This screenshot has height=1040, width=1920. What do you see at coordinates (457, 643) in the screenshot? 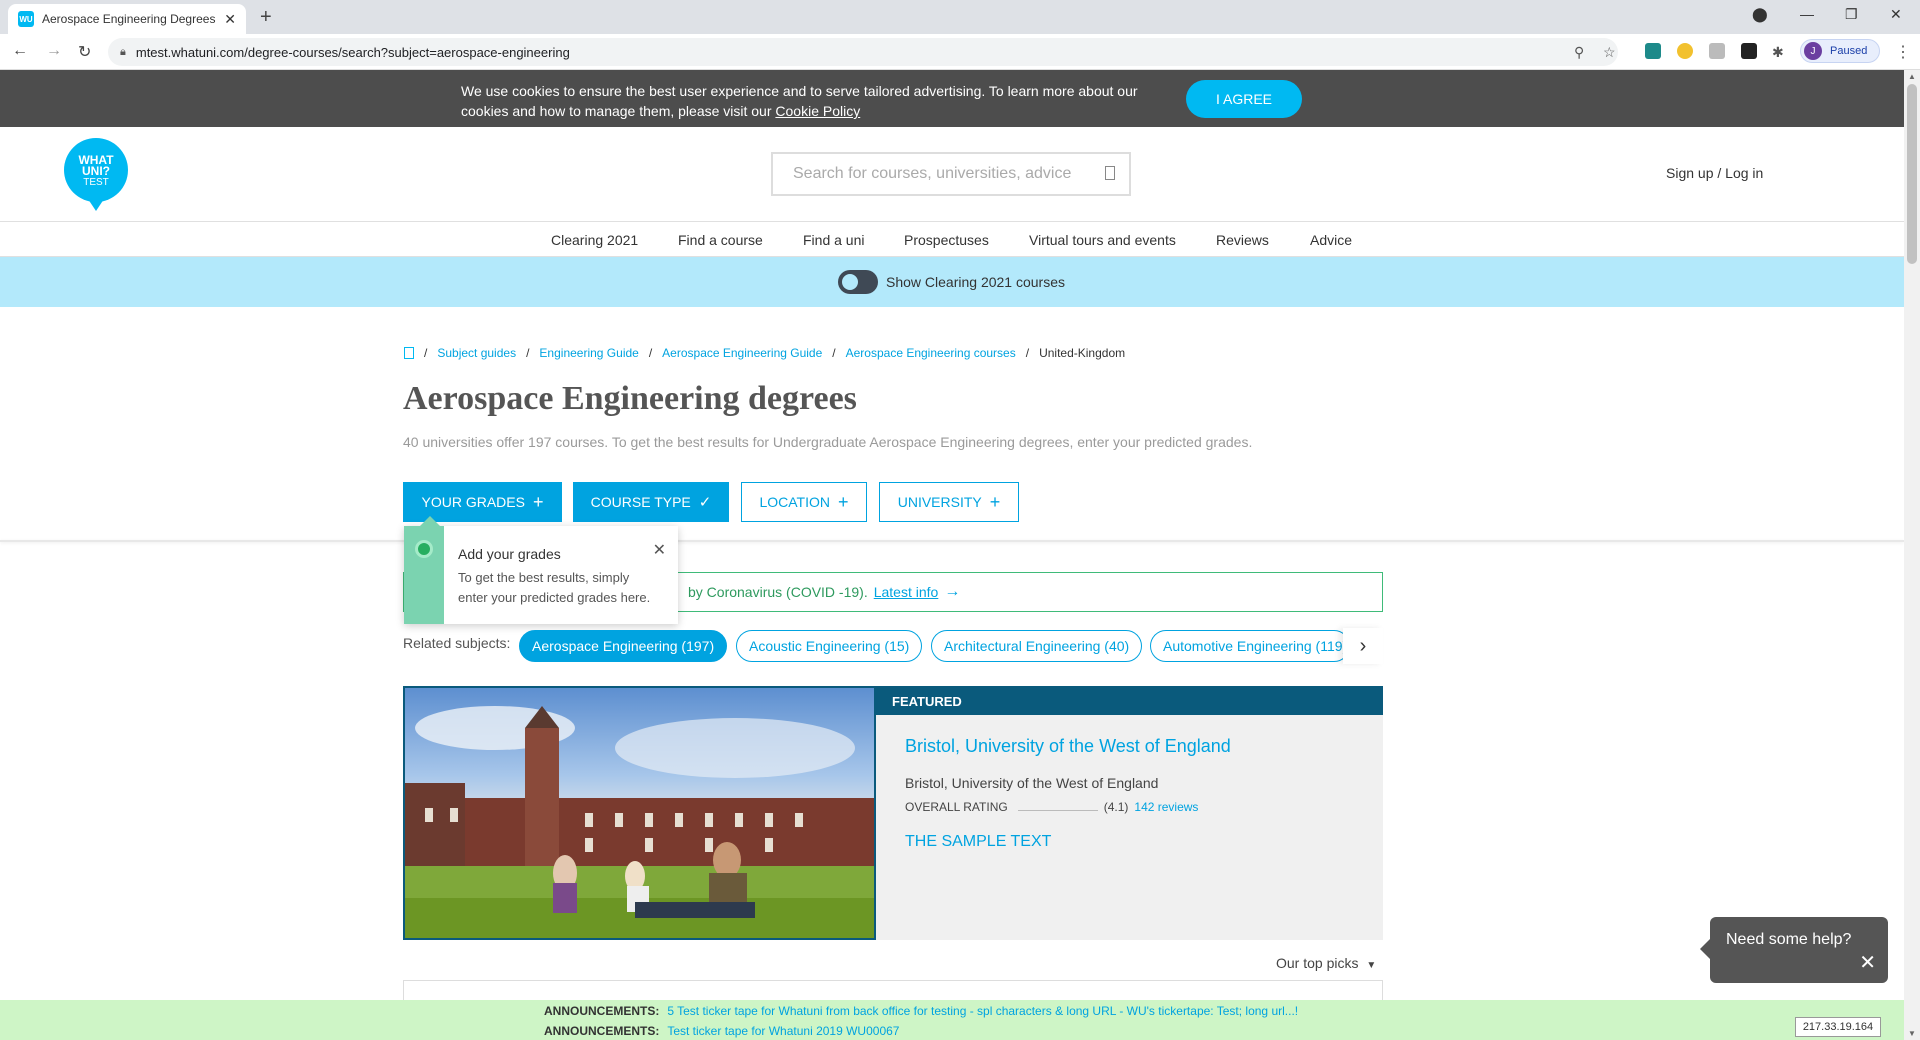
I see `related-label: Related subjects:` at bounding box center [457, 643].